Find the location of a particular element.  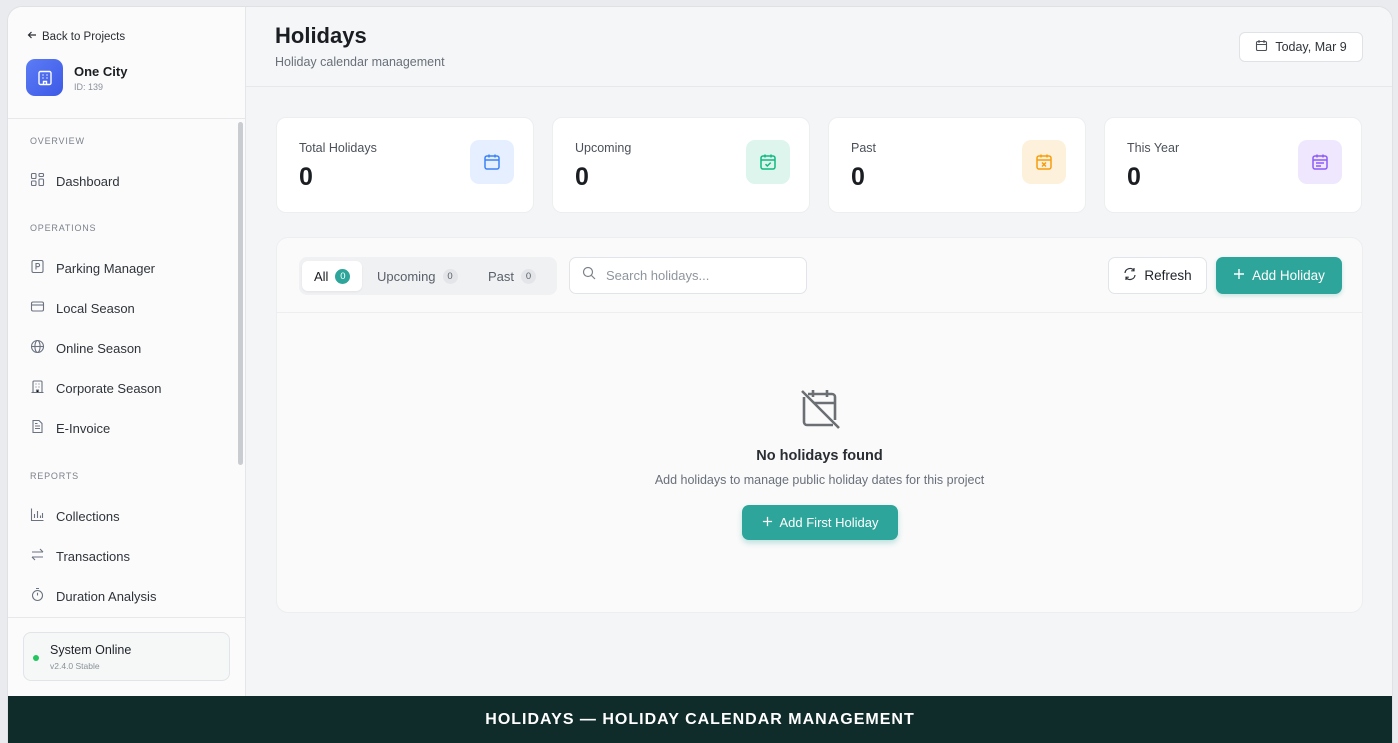

sidebar-item-label: Dashboard is located at coordinates (88, 181).